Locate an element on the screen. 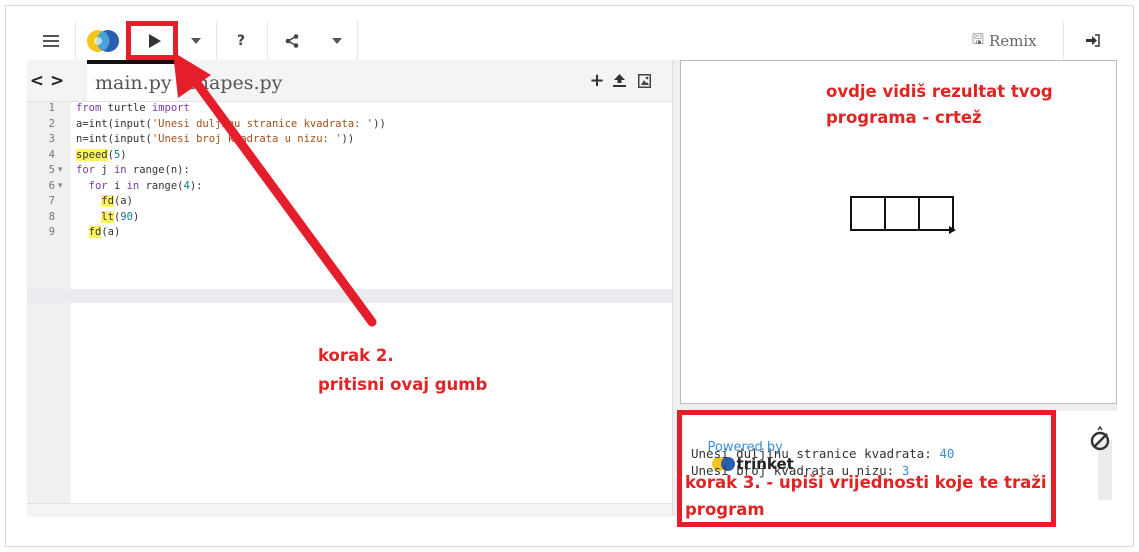 Image resolution: width=1139 pixels, height=552 pixels. annotation-step3-line2: program is located at coordinates (725, 509).